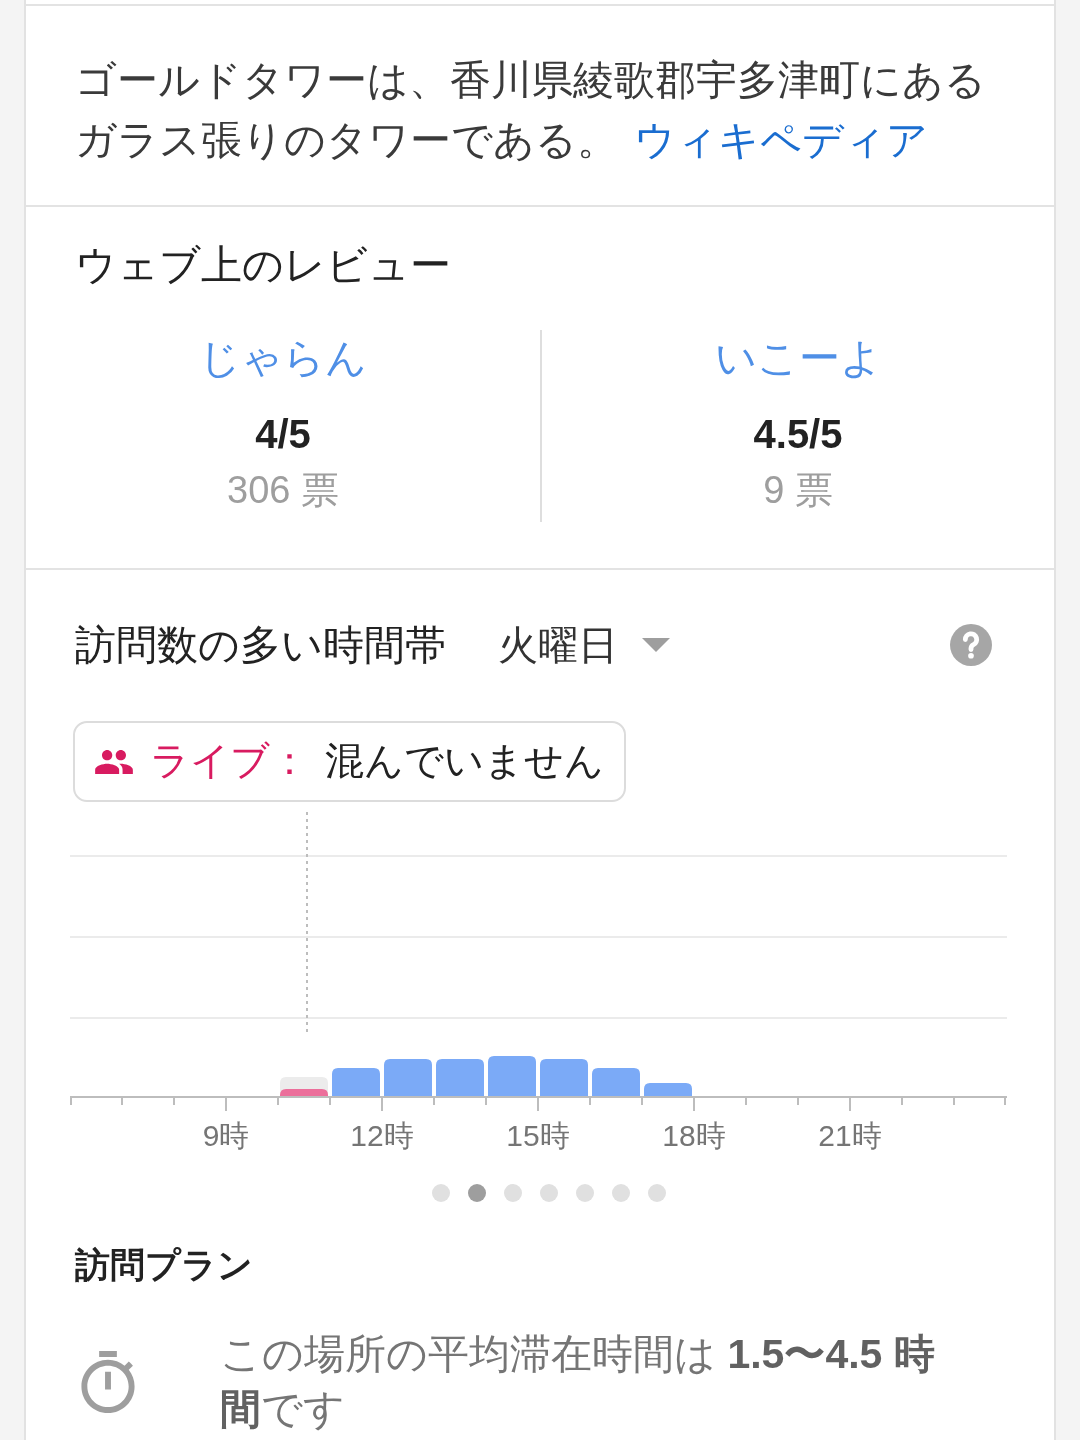  Describe the element at coordinates (798, 358) in the screenshot. I see `review-source-link: いこーよ` at that location.